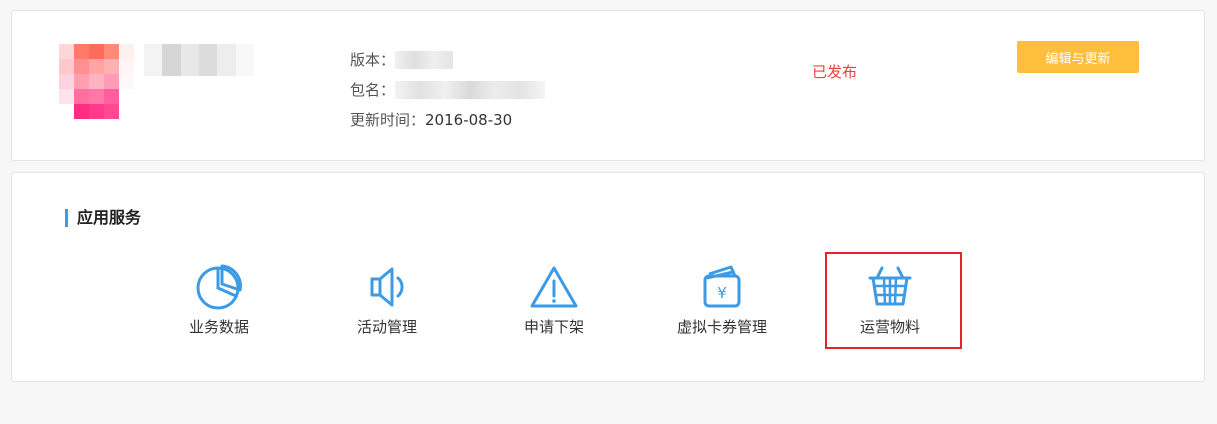  I want to click on package-value-blurred, so click(470, 90).